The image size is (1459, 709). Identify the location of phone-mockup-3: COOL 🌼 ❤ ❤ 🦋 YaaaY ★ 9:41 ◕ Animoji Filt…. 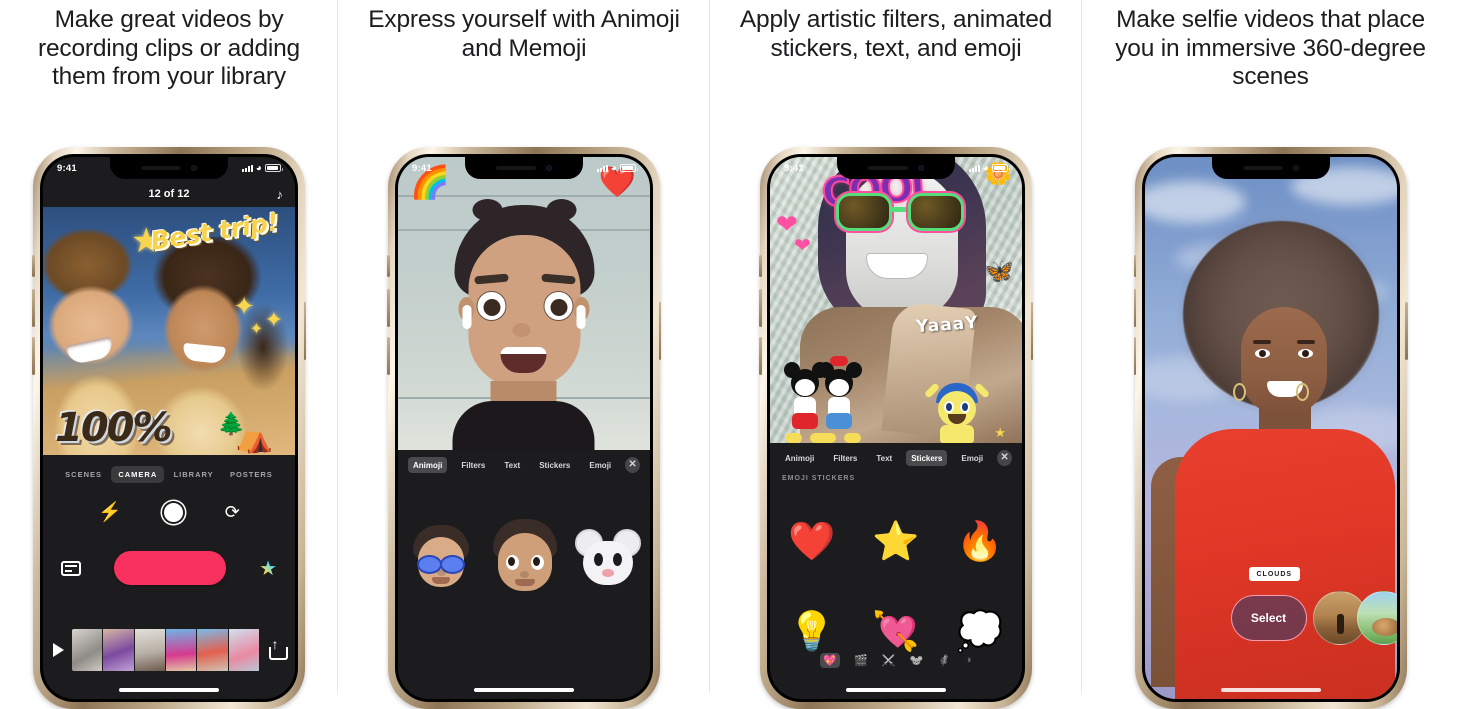
(896, 428).